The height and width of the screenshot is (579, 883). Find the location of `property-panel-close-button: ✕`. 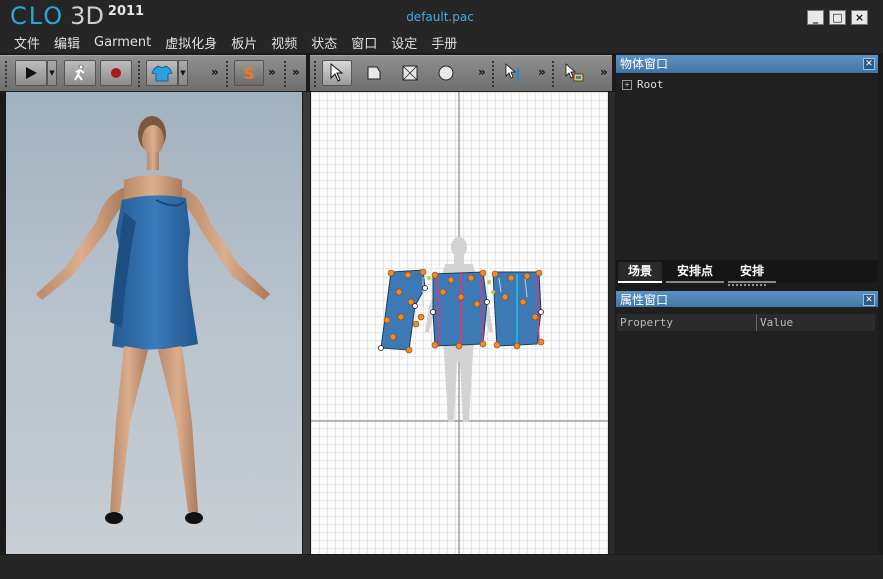

property-panel-close-button: ✕ is located at coordinates (869, 300).